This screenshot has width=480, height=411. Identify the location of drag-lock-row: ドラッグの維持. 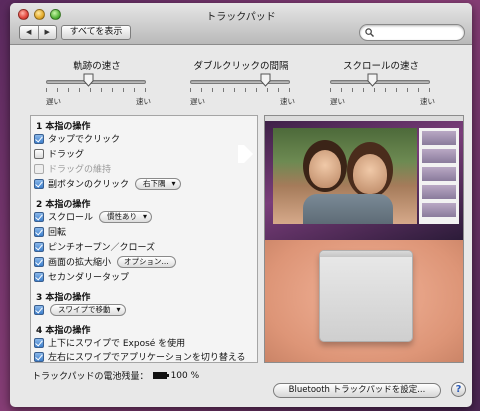
(72, 168).